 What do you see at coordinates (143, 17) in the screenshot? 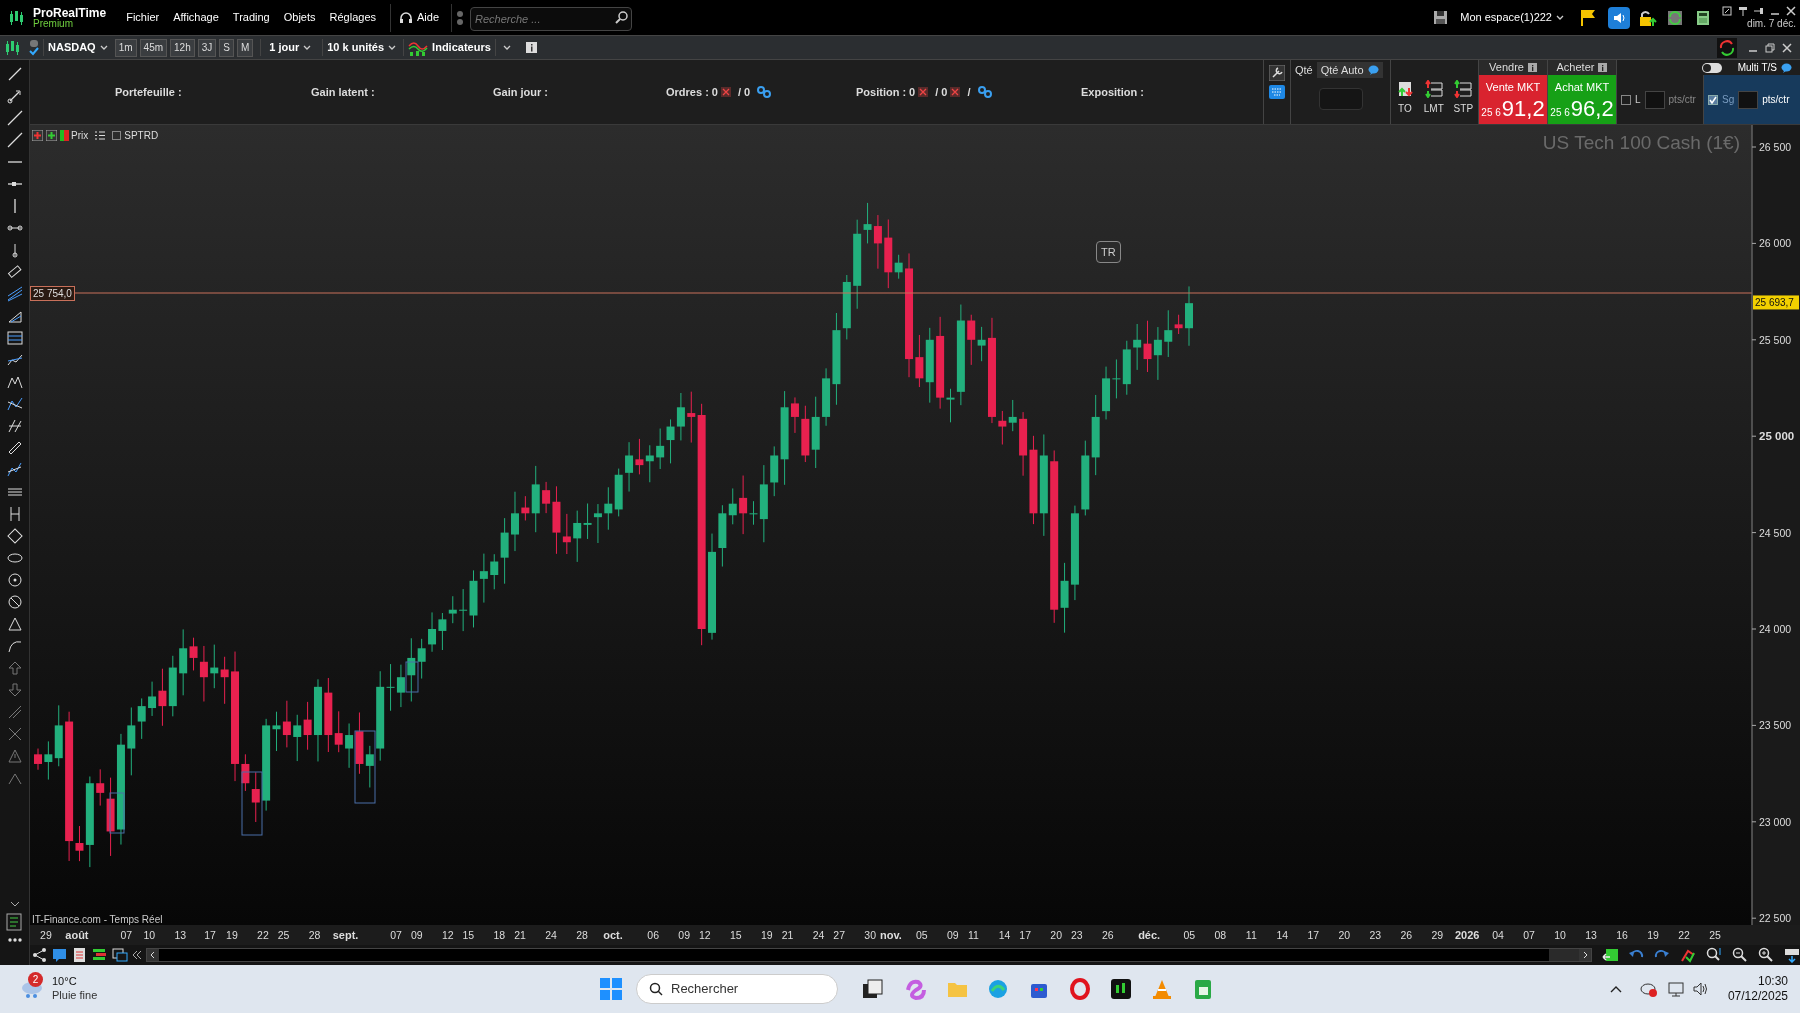
I see `menu-item: Fichier` at bounding box center [143, 17].